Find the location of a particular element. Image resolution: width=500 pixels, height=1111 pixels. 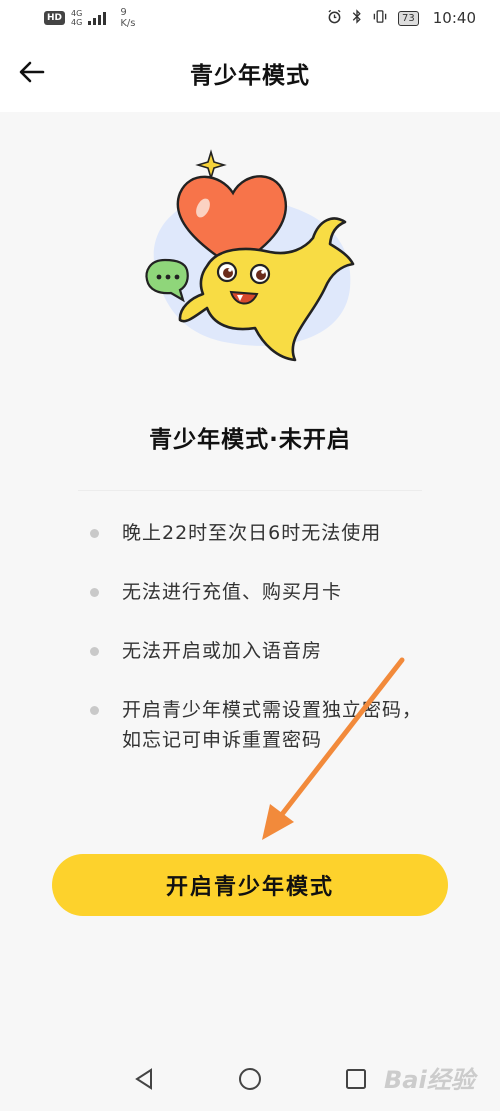

rule-text: 晚上22时至次日6时无法使用 is located at coordinates (252, 533).